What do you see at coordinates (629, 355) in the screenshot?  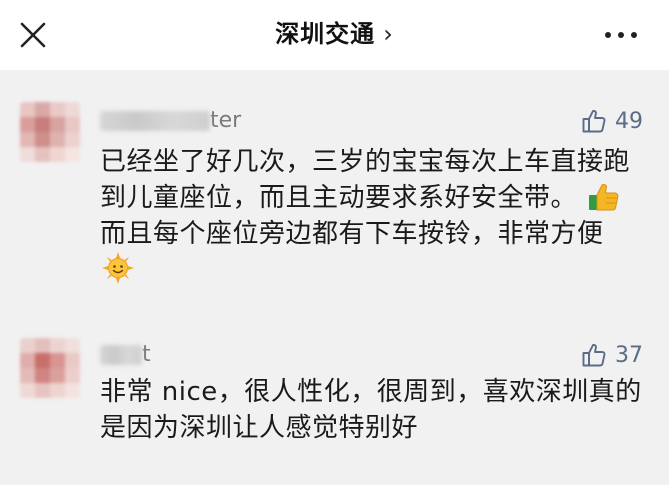 I see `like-count: 37` at bounding box center [629, 355].